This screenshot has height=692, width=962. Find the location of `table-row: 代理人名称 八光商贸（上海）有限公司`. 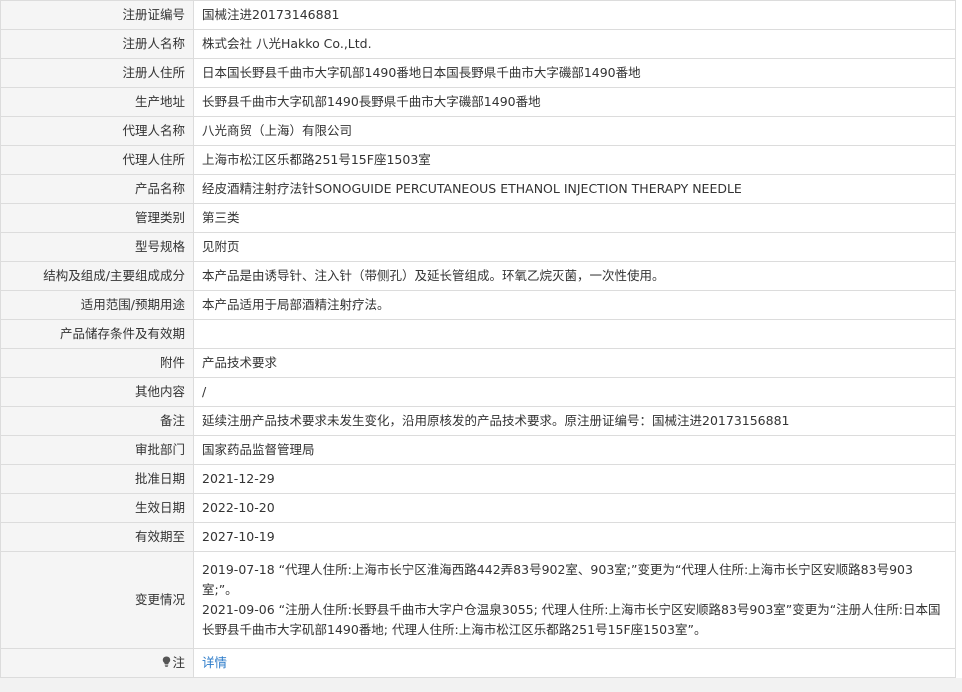

table-row: 代理人名称 八光商贸（上海）有限公司 is located at coordinates (478, 131).